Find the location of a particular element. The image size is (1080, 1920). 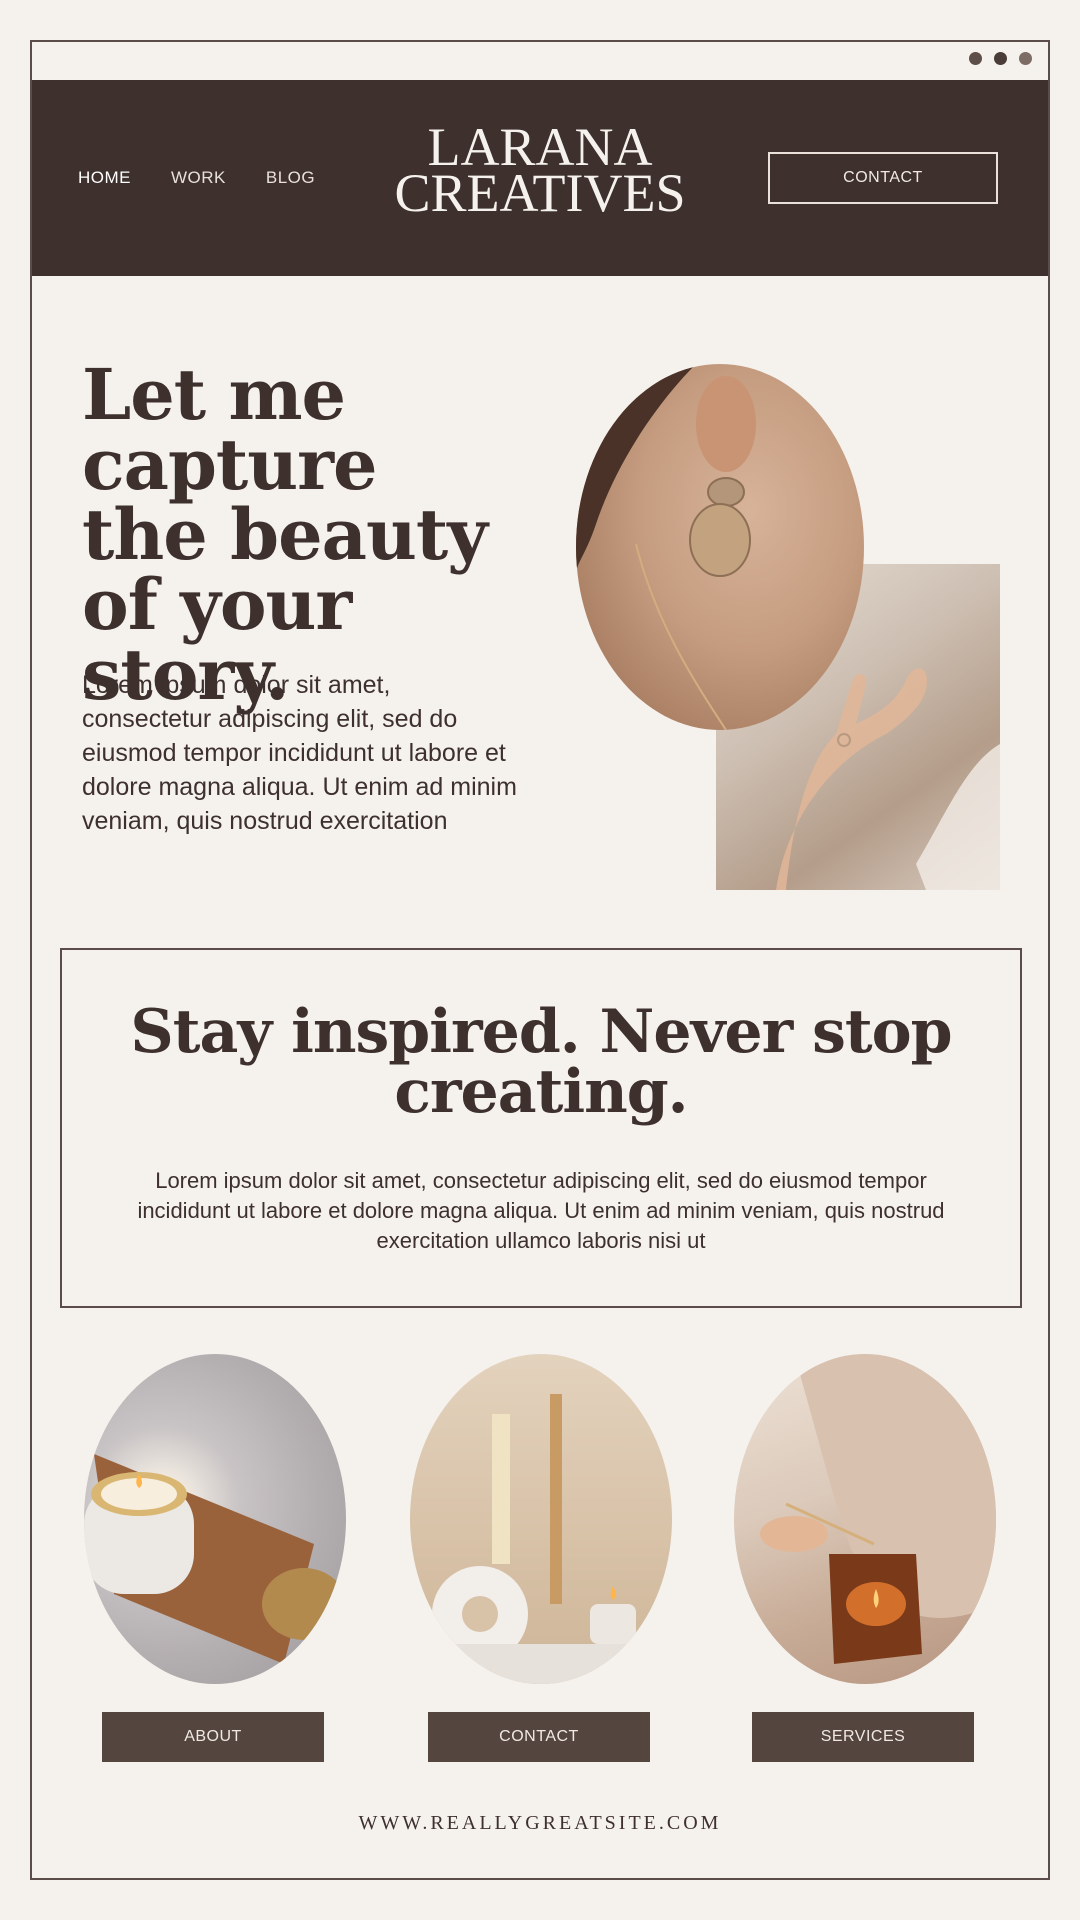

lighting-candle-photo is located at coordinates (865, 1519).